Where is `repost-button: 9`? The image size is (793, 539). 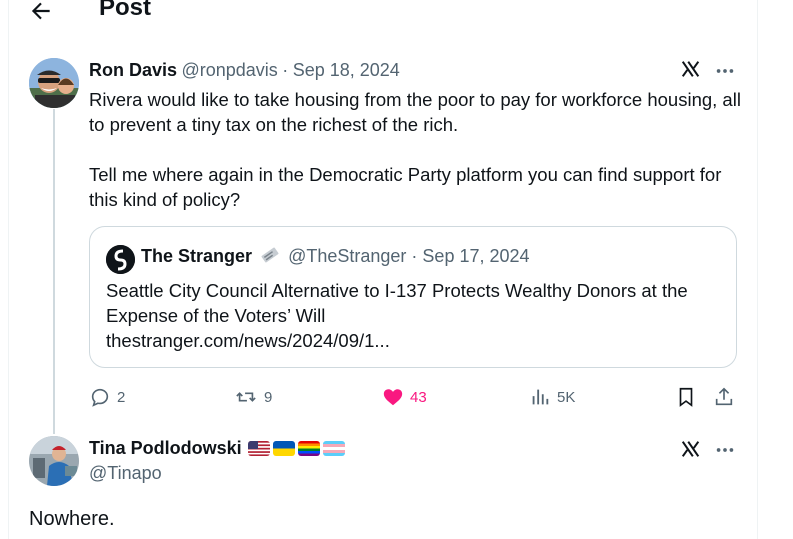 repost-button: 9 is located at coordinates (253, 397).